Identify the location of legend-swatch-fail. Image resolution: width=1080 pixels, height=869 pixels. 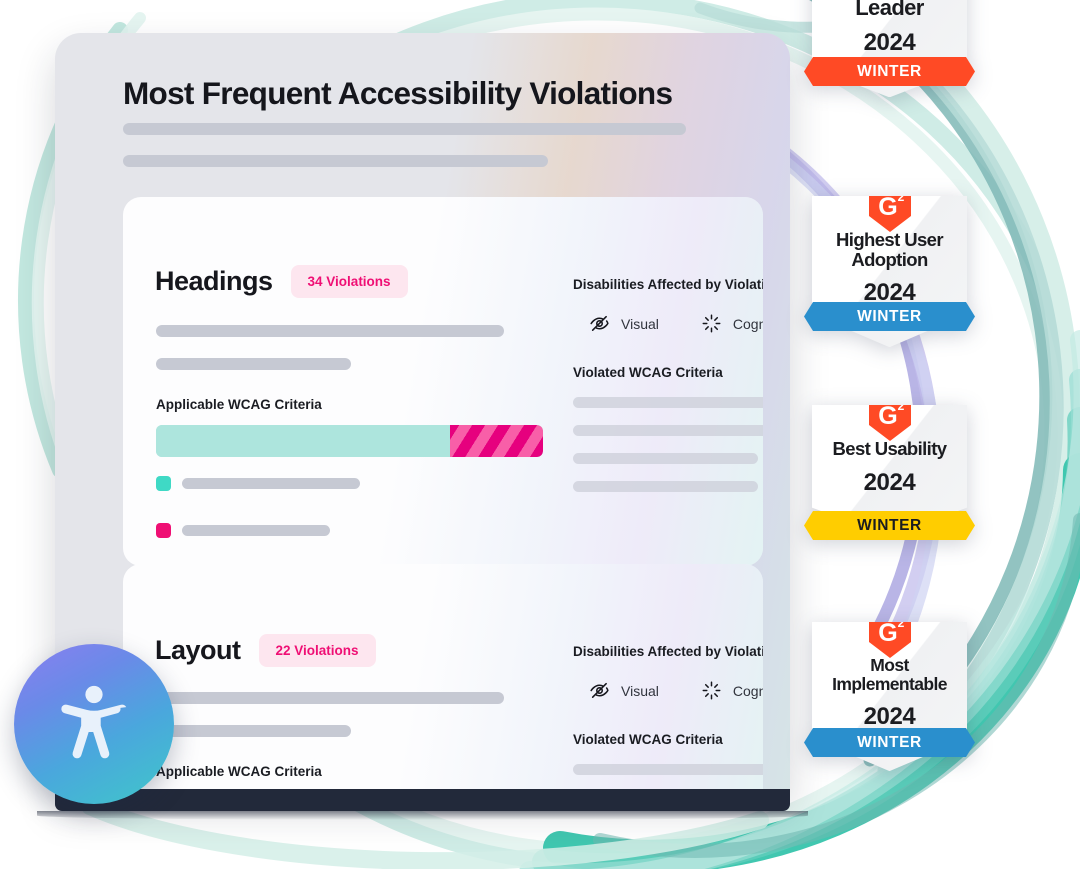
(163, 530).